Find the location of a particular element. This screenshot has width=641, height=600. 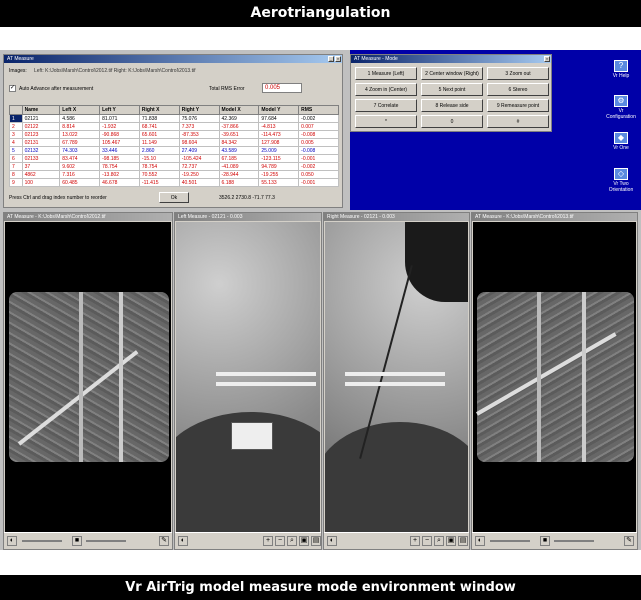

left-zoom-viewport is located at coordinates (248, 377).